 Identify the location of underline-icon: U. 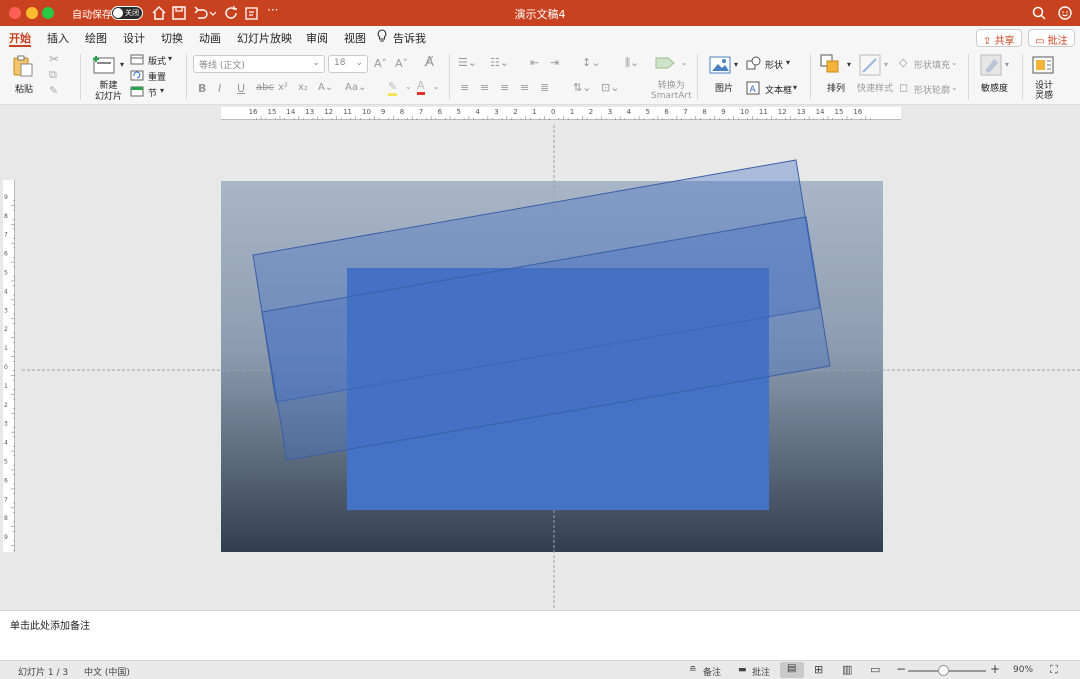
(241, 88).